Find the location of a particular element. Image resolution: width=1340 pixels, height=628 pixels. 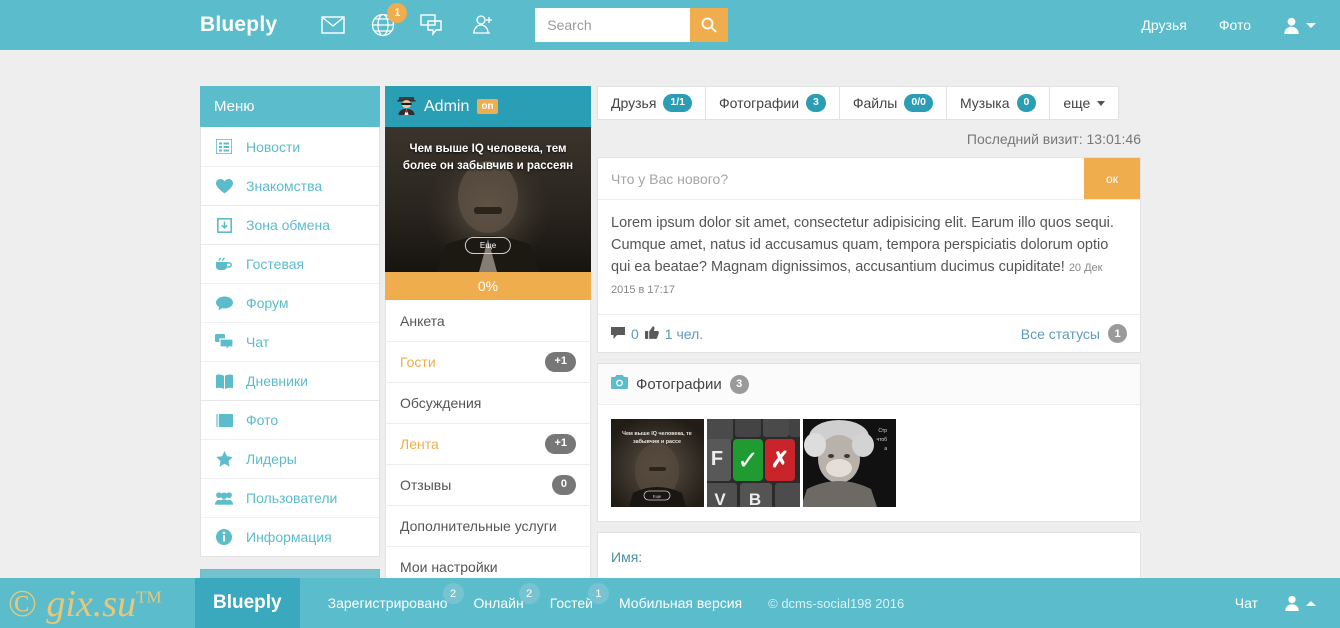

top-icon-group: 1 is located at coordinates (408, 21).